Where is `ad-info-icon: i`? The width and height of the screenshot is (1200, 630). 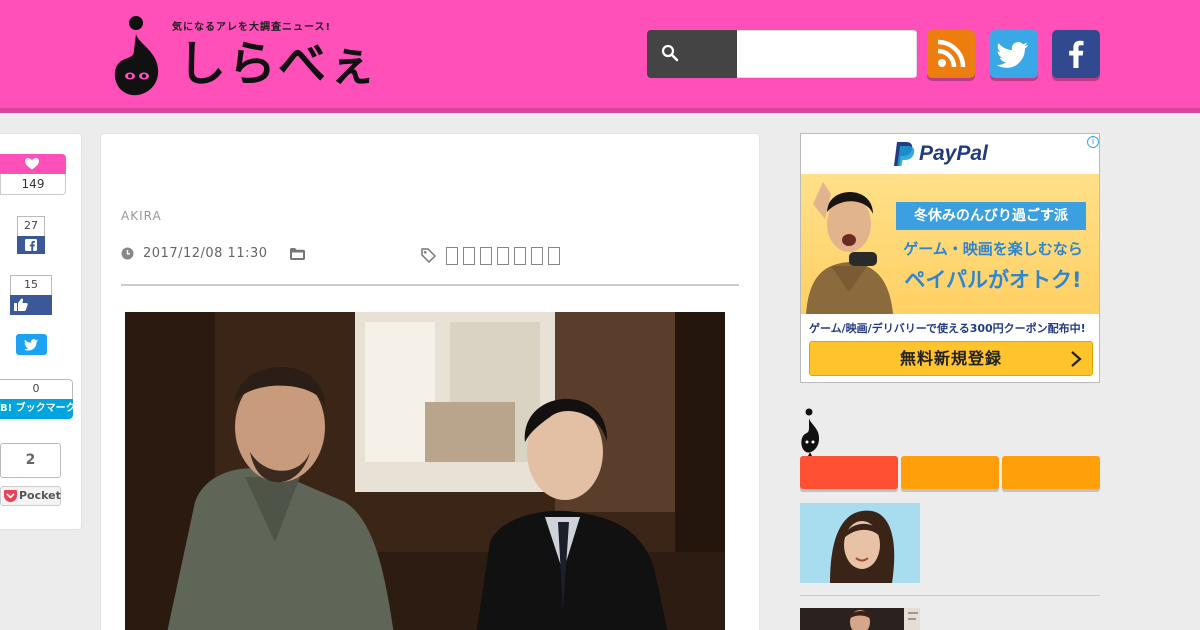
ad-info-icon: i is located at coordinates (1093, 142).